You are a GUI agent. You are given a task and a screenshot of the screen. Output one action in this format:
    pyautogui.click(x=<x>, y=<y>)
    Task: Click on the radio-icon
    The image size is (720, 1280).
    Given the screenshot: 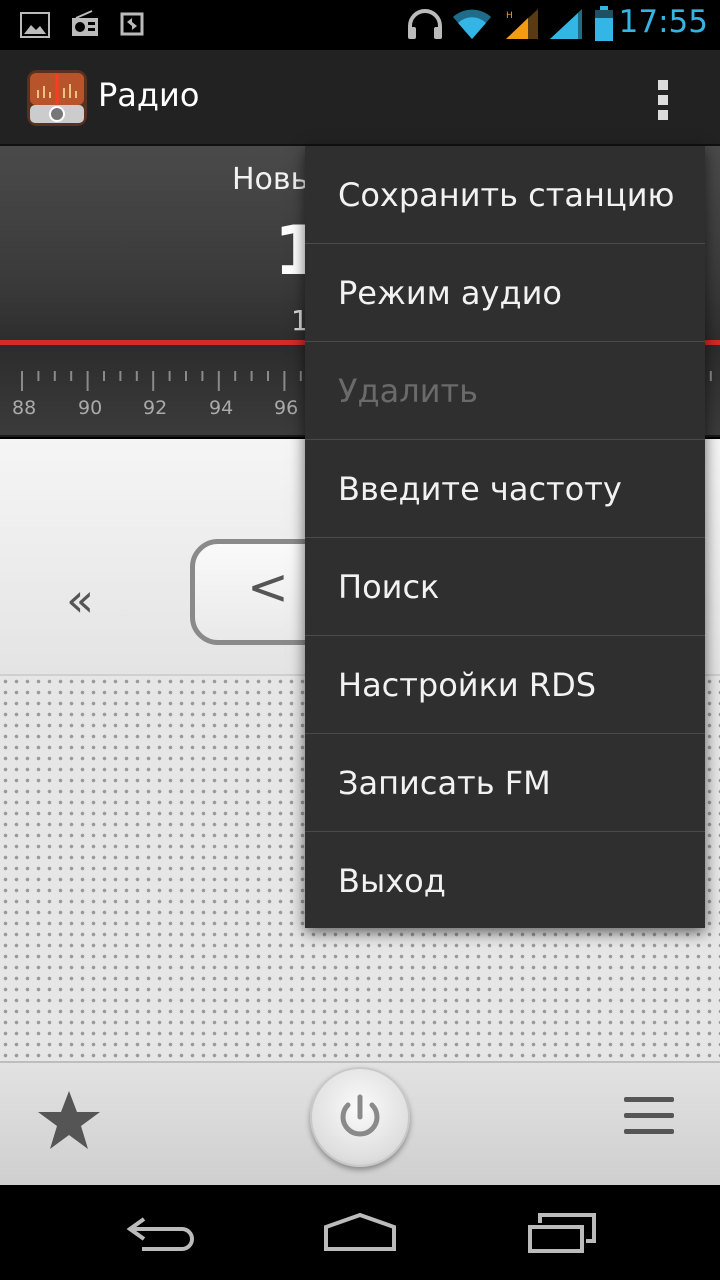 What is the action you would take?
    pyautogui.click(x=85, y=23)
    